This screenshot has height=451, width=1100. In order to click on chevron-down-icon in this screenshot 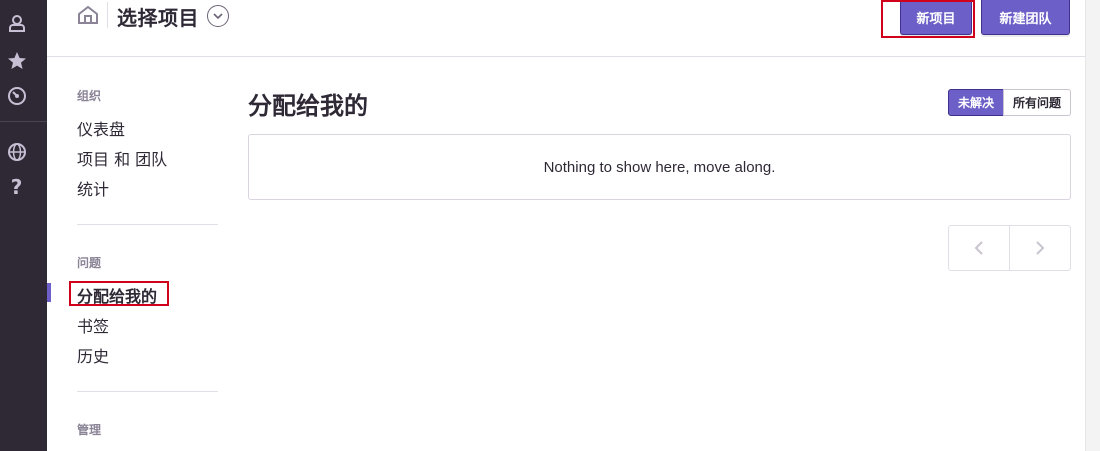, I will do `click(218, 16)`.